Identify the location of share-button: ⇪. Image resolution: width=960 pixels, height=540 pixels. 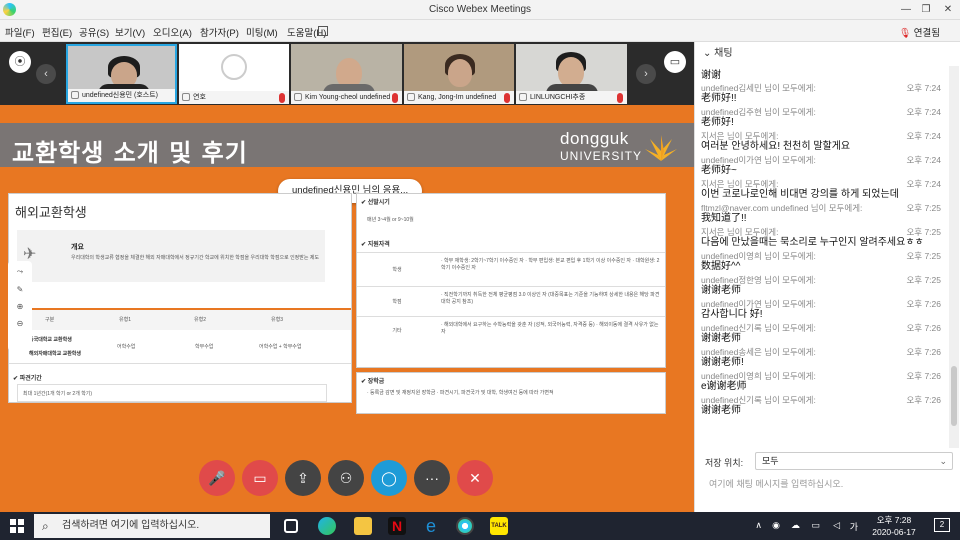
(303, 478).